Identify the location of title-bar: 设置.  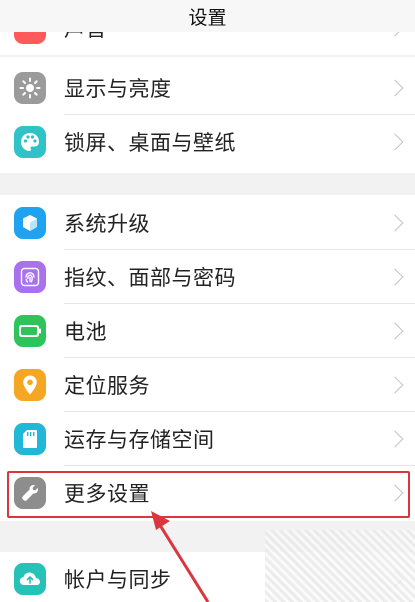
(207, 16).